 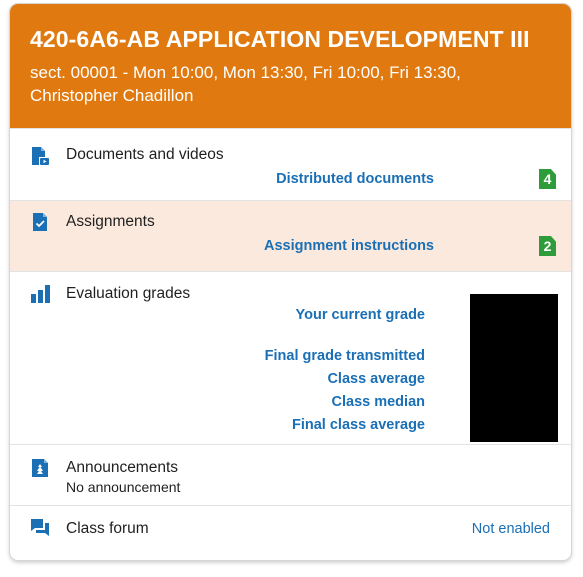 I want to click on class-median-link: Class median, so click(x=345, y=402).